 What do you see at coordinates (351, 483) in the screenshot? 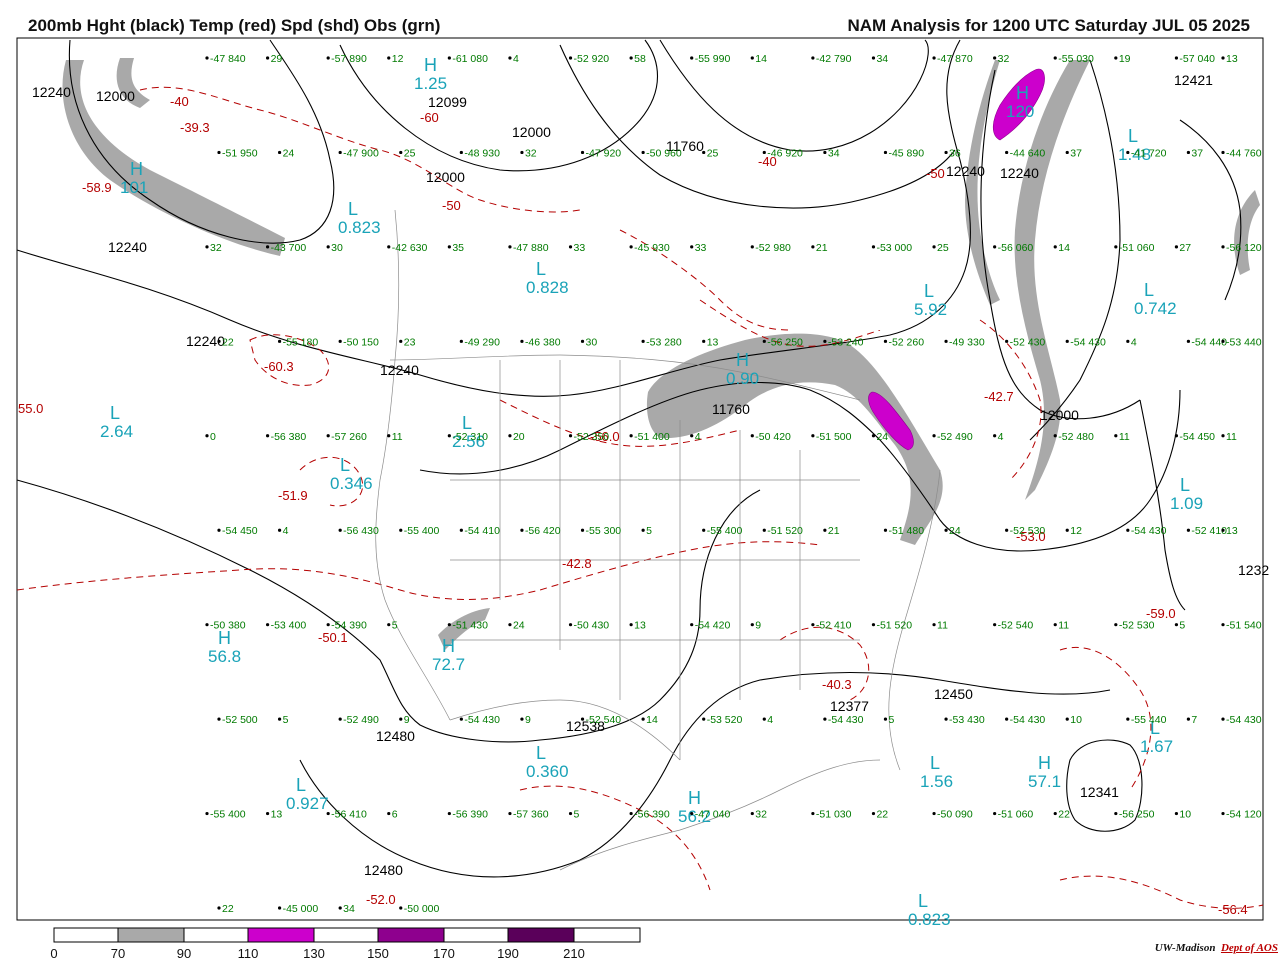
I see `pressure-center-value: 0.346` at bounding box center [351, 483].